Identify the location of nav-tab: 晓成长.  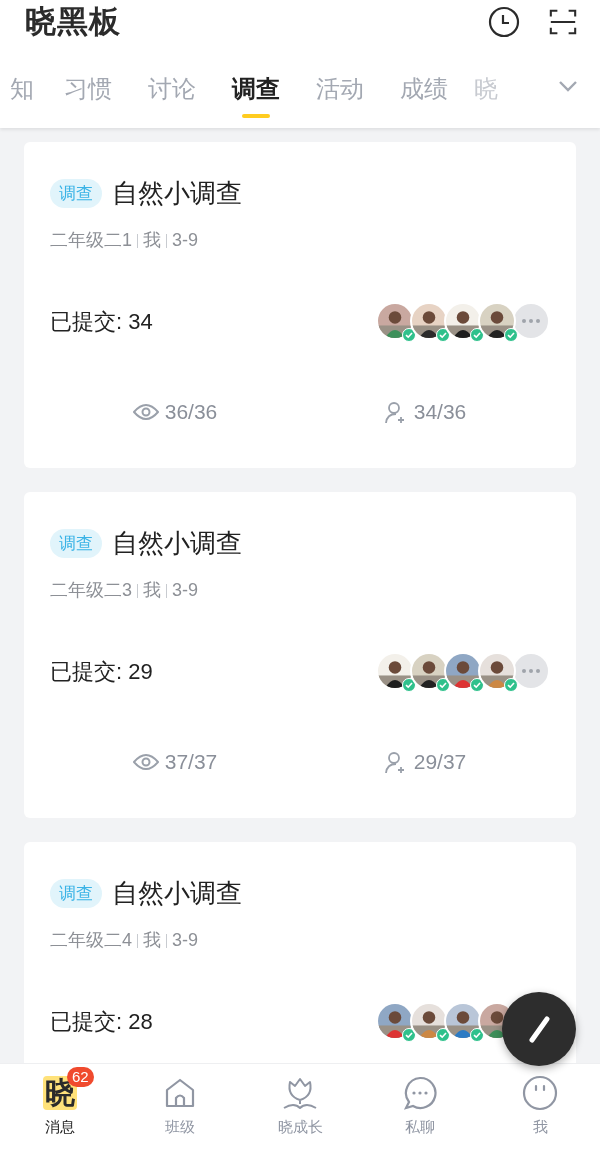
(300, 1104).